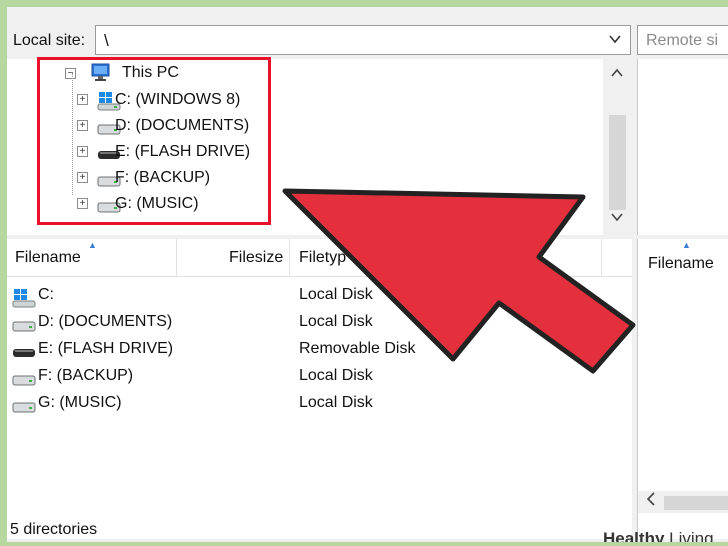  I want to click on watermark: Healthy Living, so click(658, 535).